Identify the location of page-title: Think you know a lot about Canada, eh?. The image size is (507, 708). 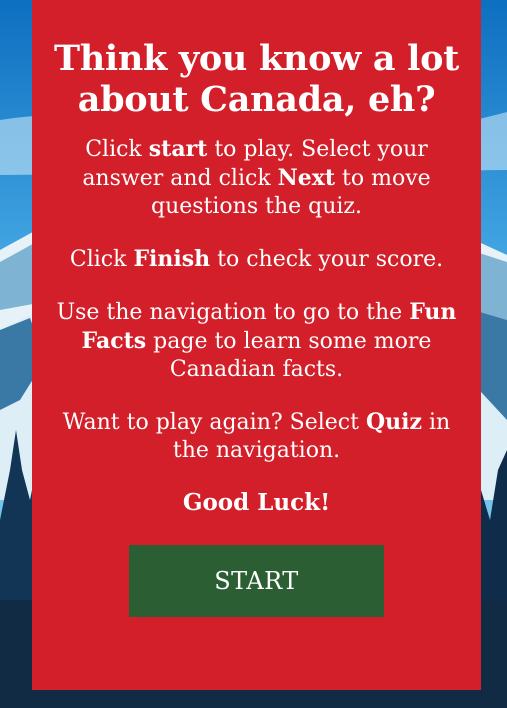
(256, 79).